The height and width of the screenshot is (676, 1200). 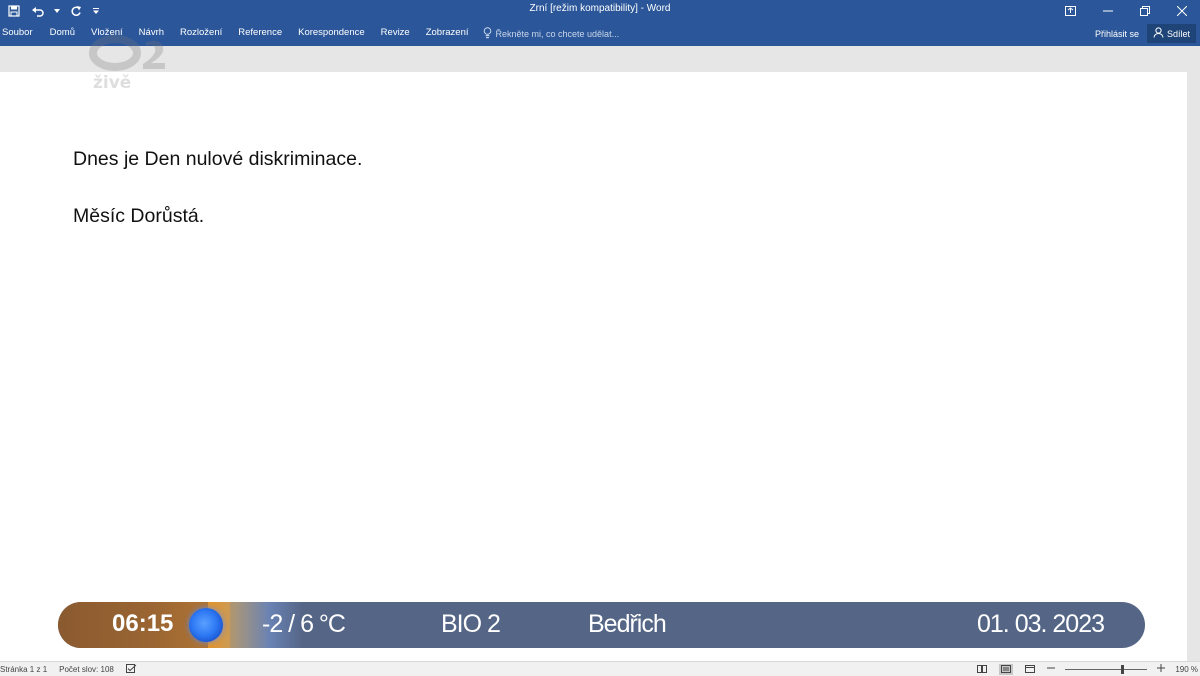 I want to click on channel-watermark: živě, so click(x=129, y=64).